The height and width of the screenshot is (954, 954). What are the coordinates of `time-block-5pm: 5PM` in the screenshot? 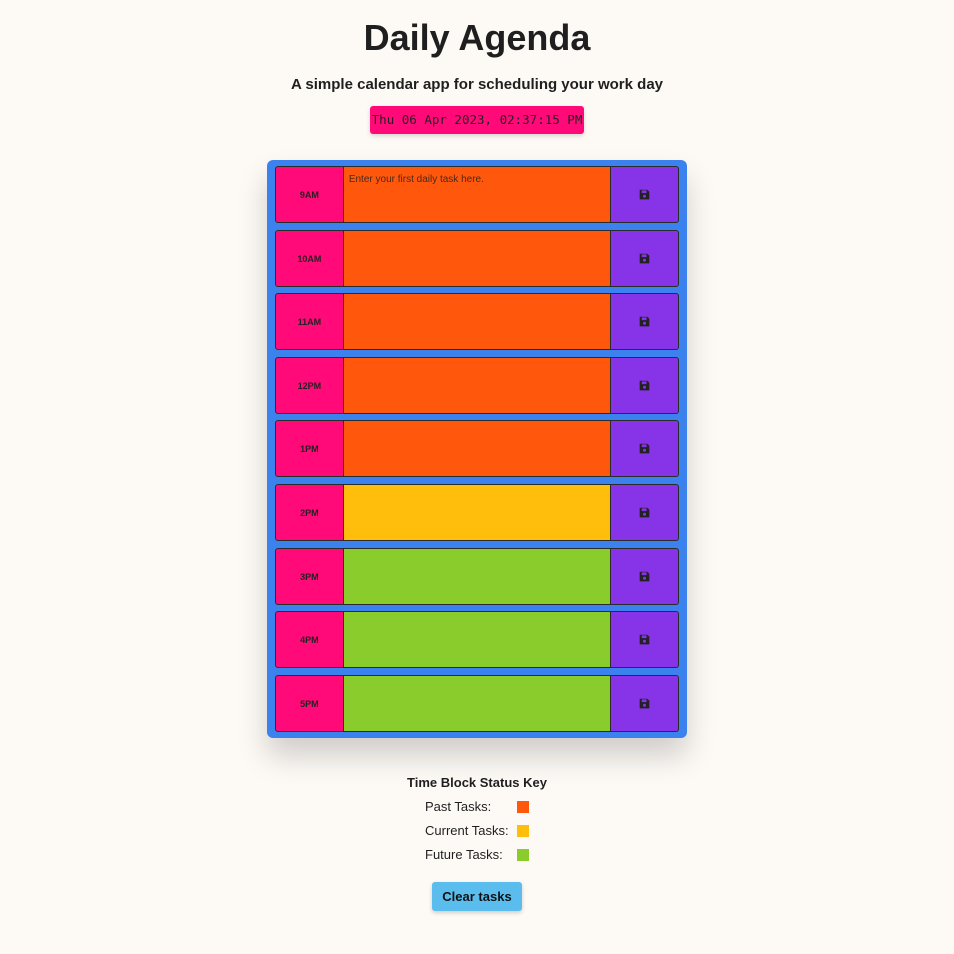 It's located at (477, 703).